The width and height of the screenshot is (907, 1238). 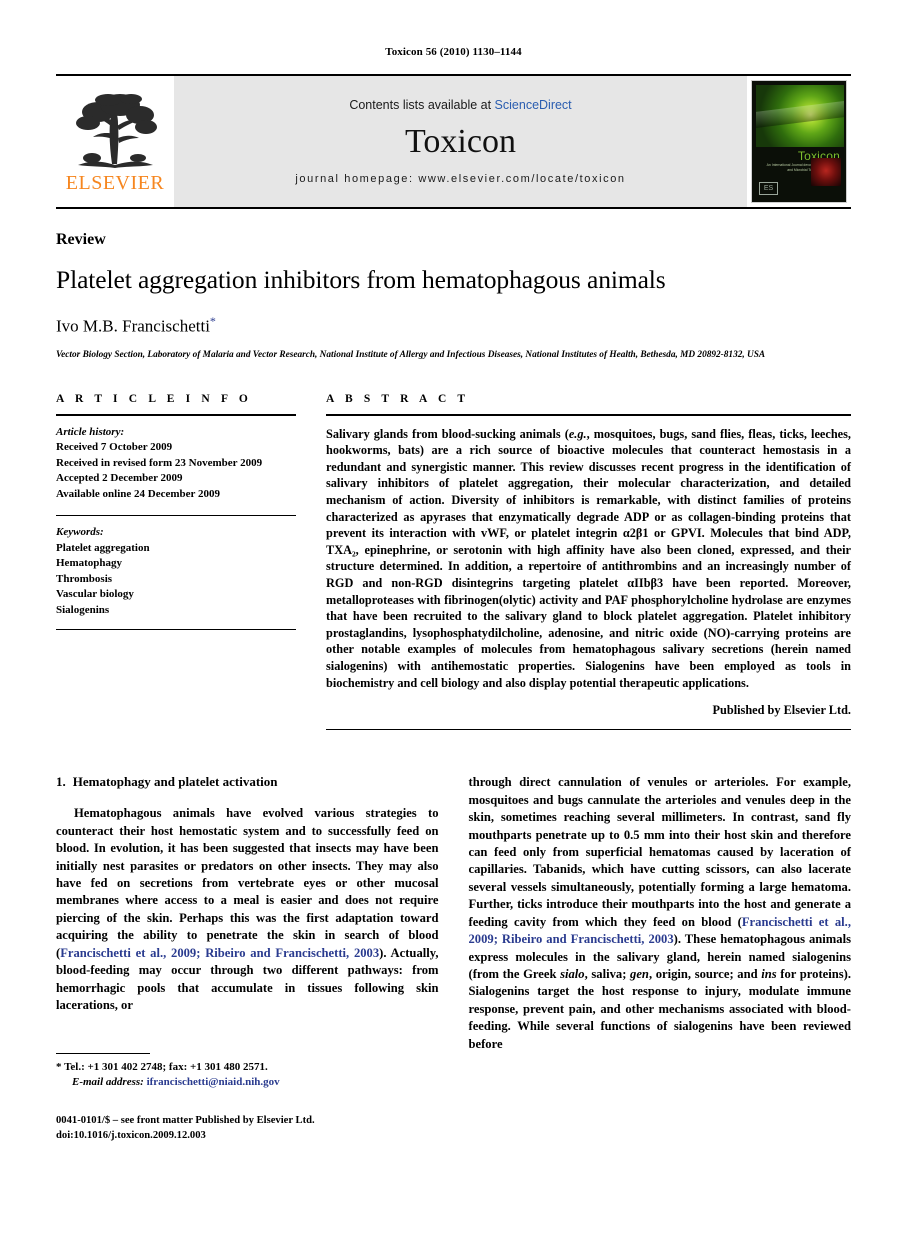 I want to click on article-history-label: Article history:, so click(x=90, y=431).